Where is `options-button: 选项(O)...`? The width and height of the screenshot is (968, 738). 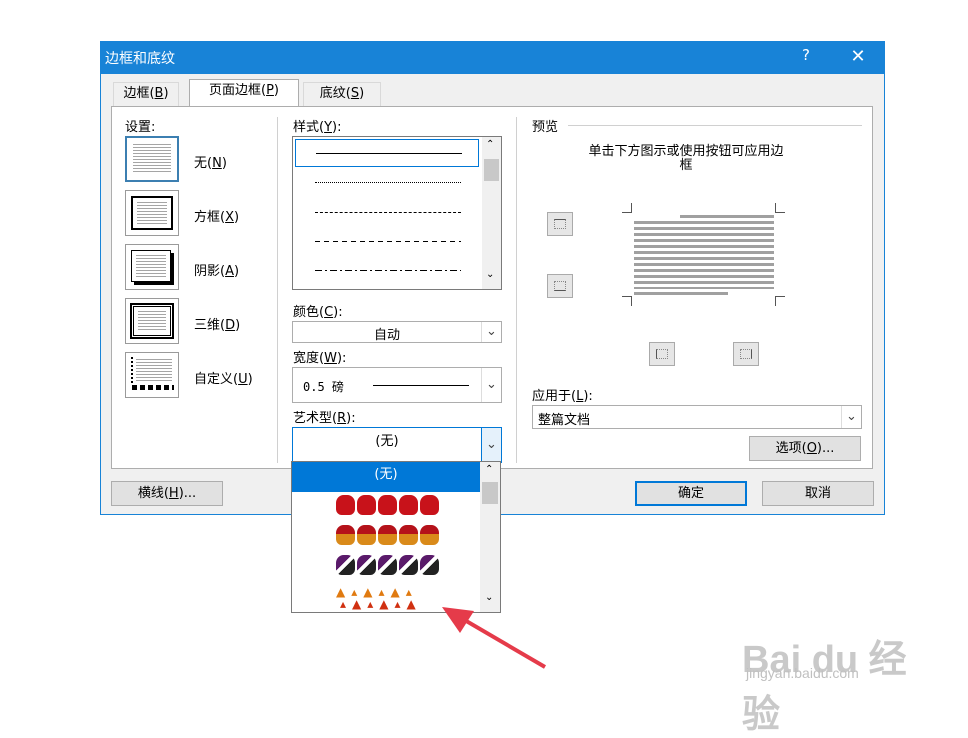
options-button: 选项(O)... is located at coordinates (805, 448).